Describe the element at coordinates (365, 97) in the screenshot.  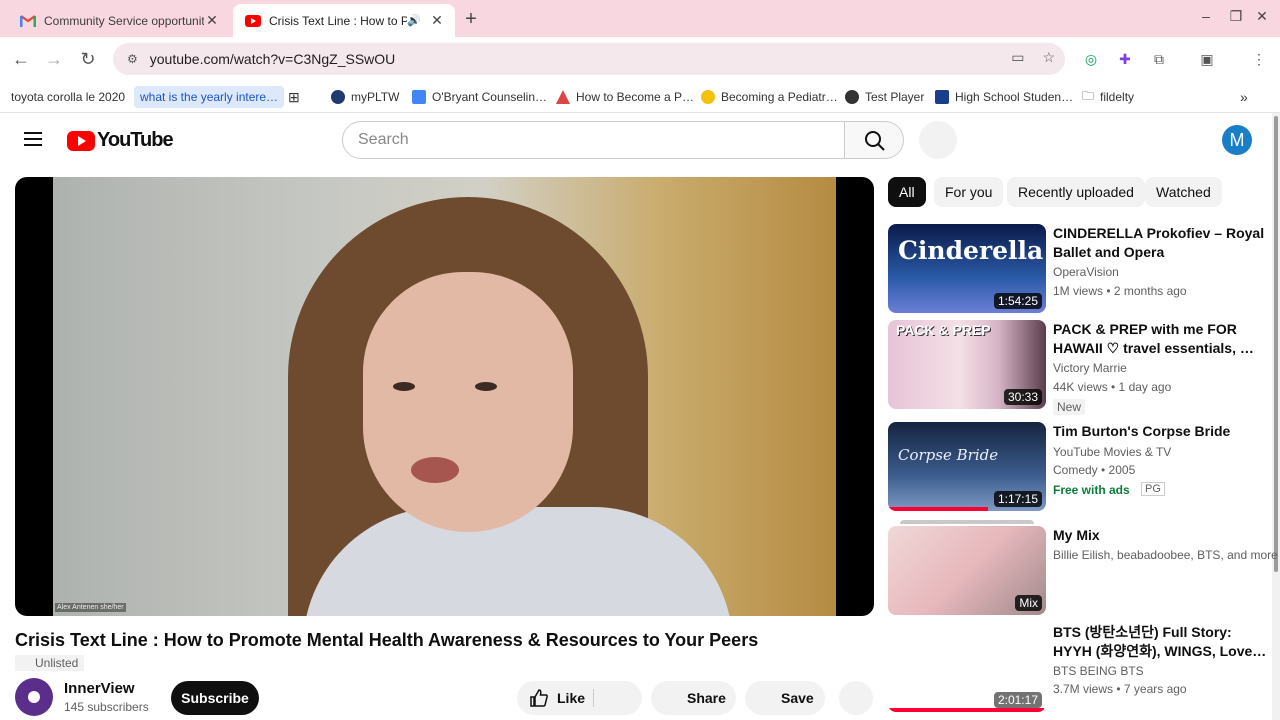
I see `bookmark-item: myPLTW` at that location.